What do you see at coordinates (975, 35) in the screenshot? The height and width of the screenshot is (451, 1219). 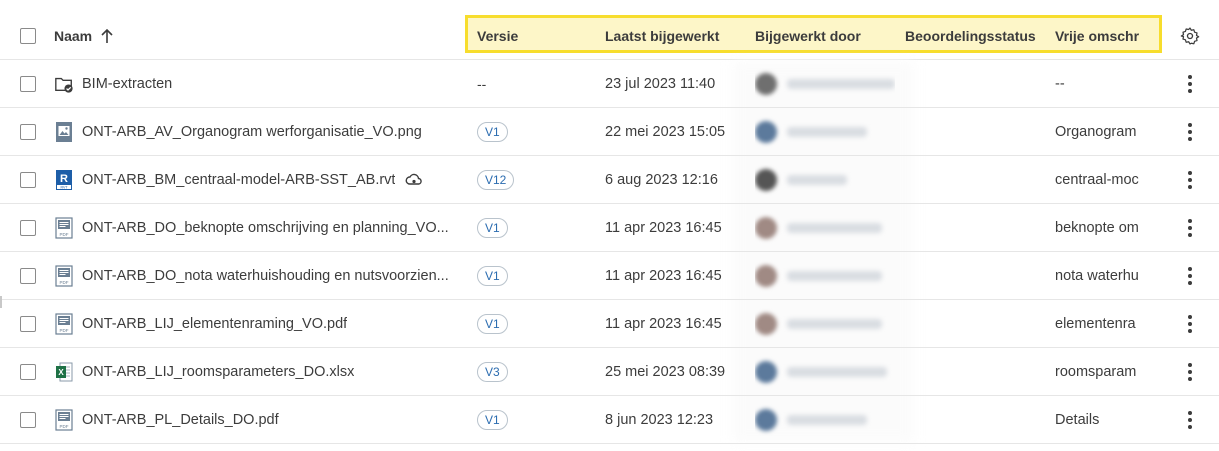 I see `column-header-beoordelingsstatus: Beoordelingsstatus` at bounding box center [975, 35].